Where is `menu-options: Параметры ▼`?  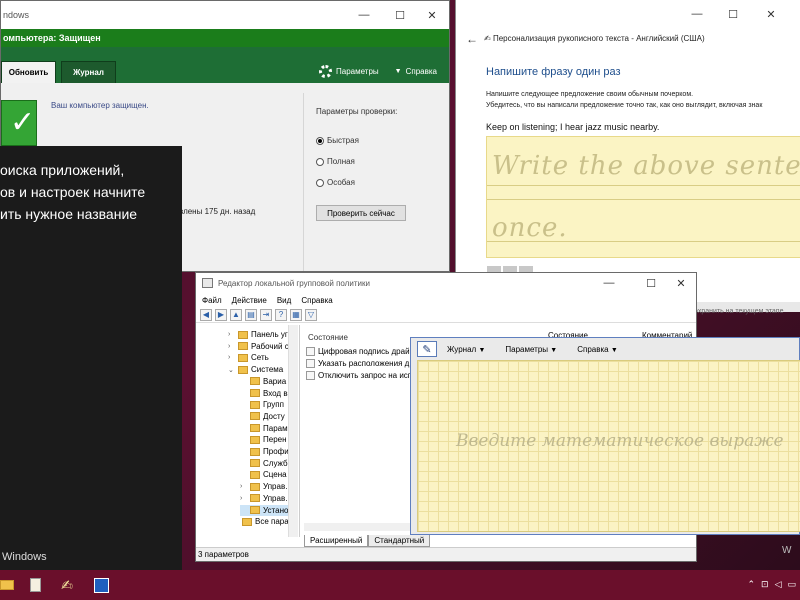
menu-options: Параметры ▼ is located at coordinates (531, 349).